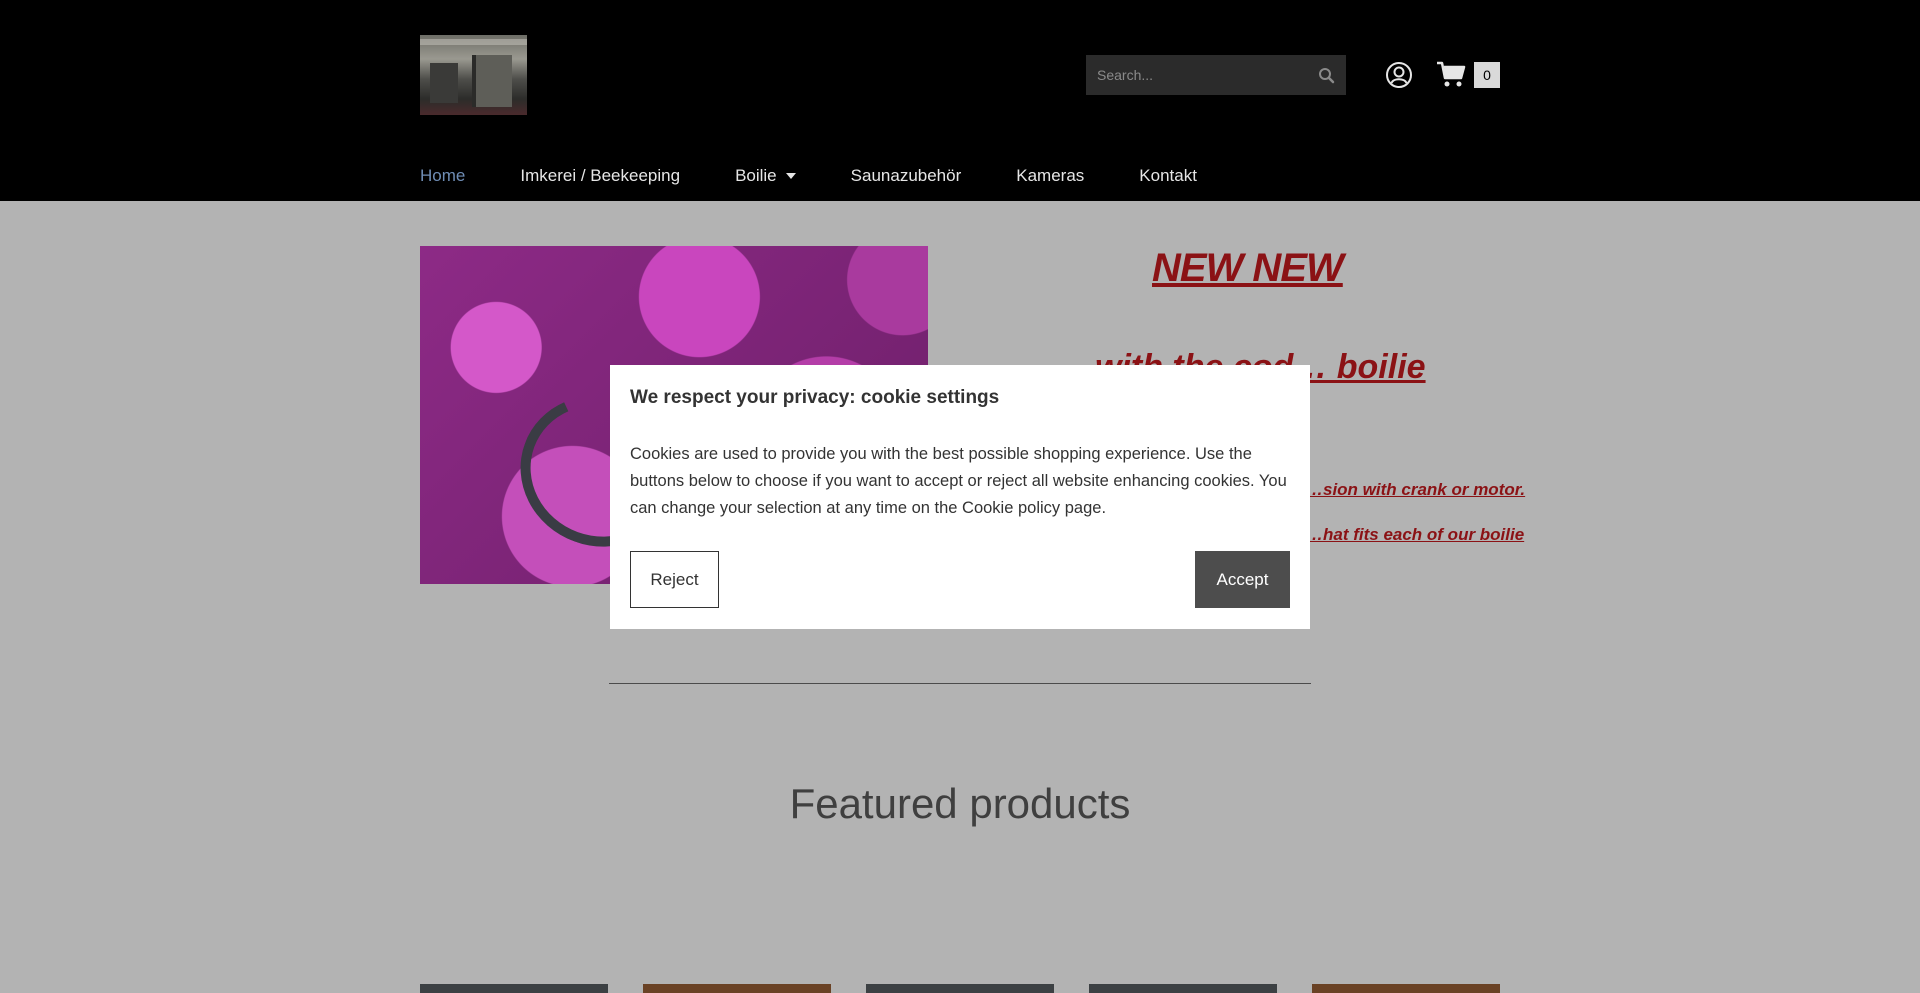 The image size is (1920, 993). What do you see at coordinates (1487, 75) in the screenshot?
I see `cart-count-badge: 0` at bounding box center [1487, 75].